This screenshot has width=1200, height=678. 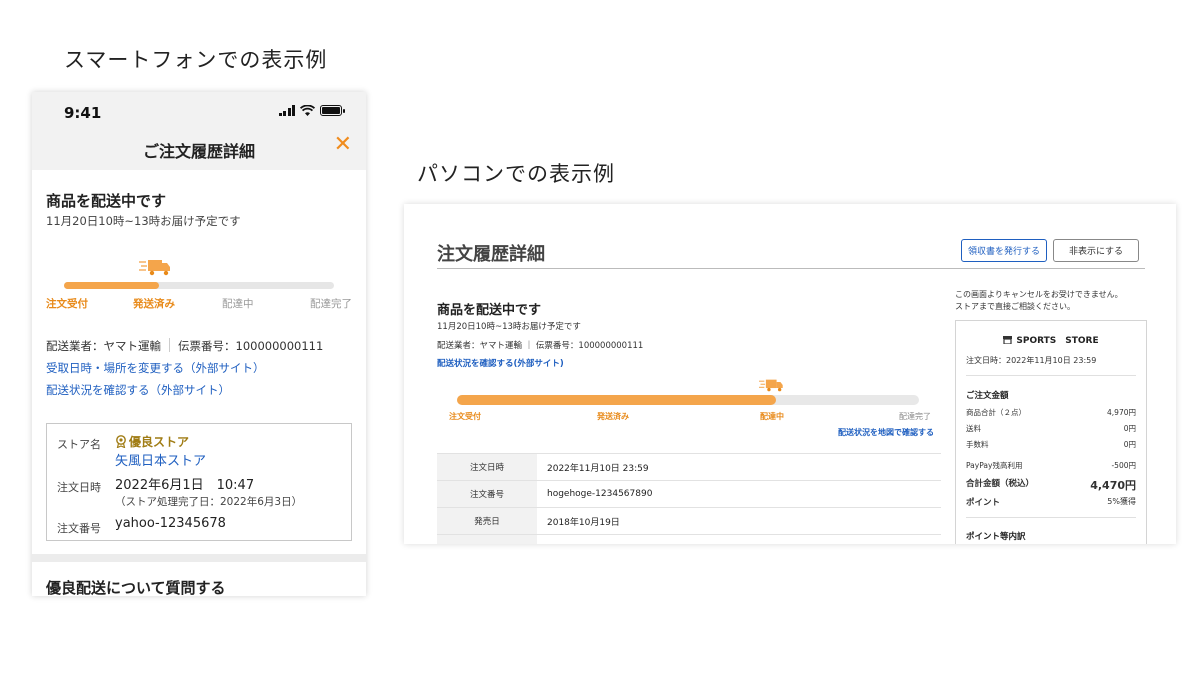 What do you see at coordinates (185, 485) in the screenshot?
I see `order-date: 2022年6月1日 10:47` at bounding box center [185, 485].